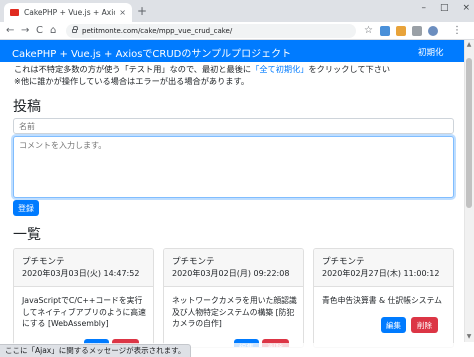  What do you see at coordinates (469, 133) in the screenshot?
I see `scrollbar-thumb` at bounding box center [469, 133].